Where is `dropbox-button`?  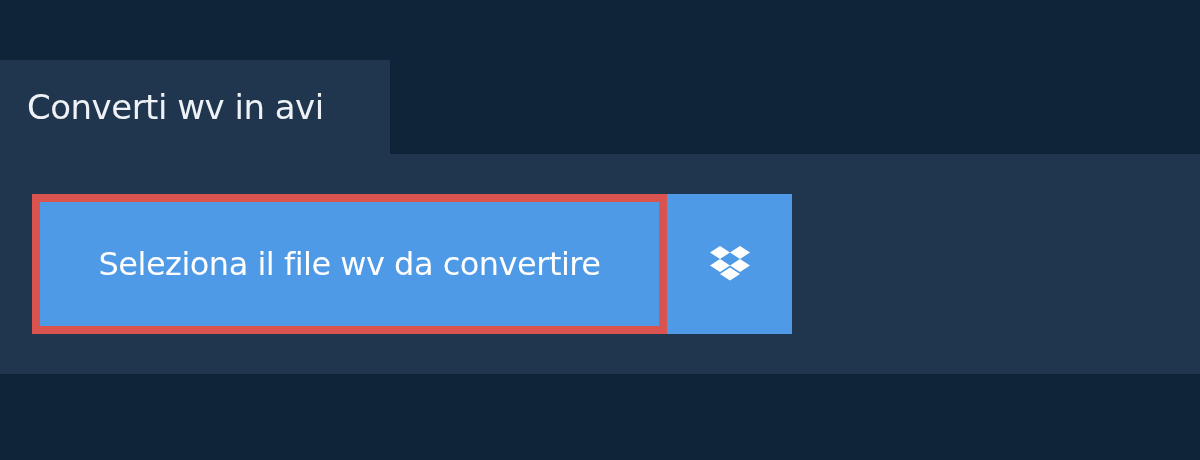
dropbox-button is located at coordinates (729, 264).